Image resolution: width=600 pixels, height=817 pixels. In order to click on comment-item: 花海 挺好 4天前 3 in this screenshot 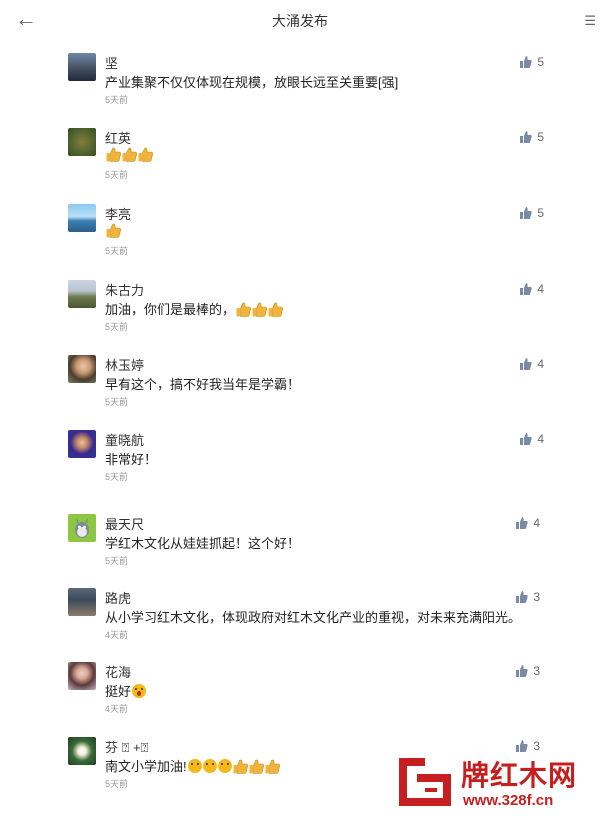, I will do `click(318, 697)`.